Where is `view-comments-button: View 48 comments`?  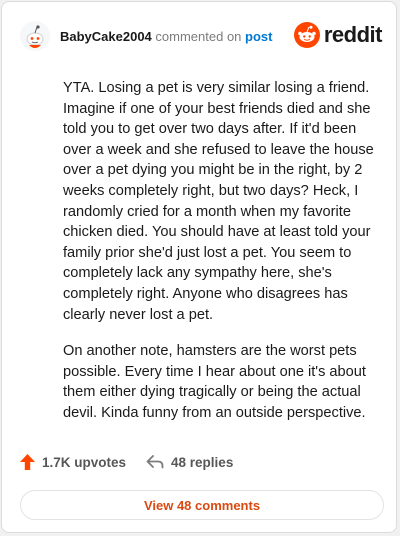 view-comments-button: View 48 comments is located at coordinates (202, 505).